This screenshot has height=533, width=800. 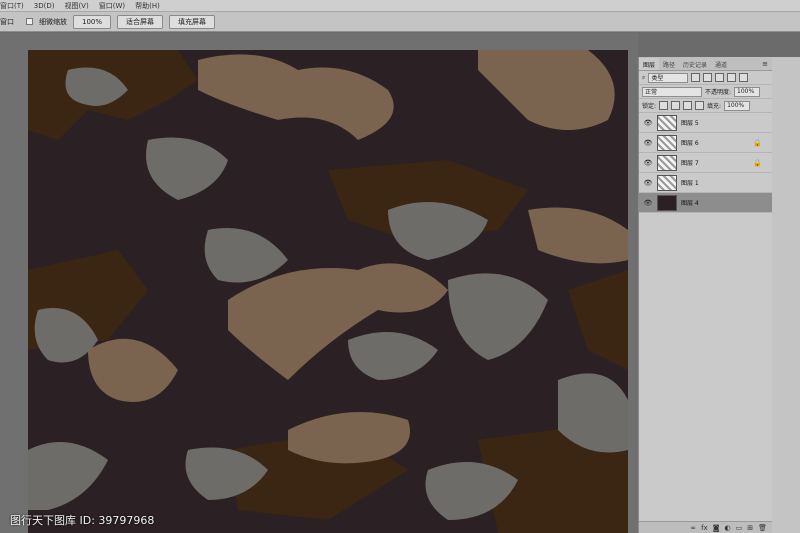 What do you see at coordinates (690, 182) in the screenshot?
I see `layer-name: 图层 1` at bounding box center [690, 182].